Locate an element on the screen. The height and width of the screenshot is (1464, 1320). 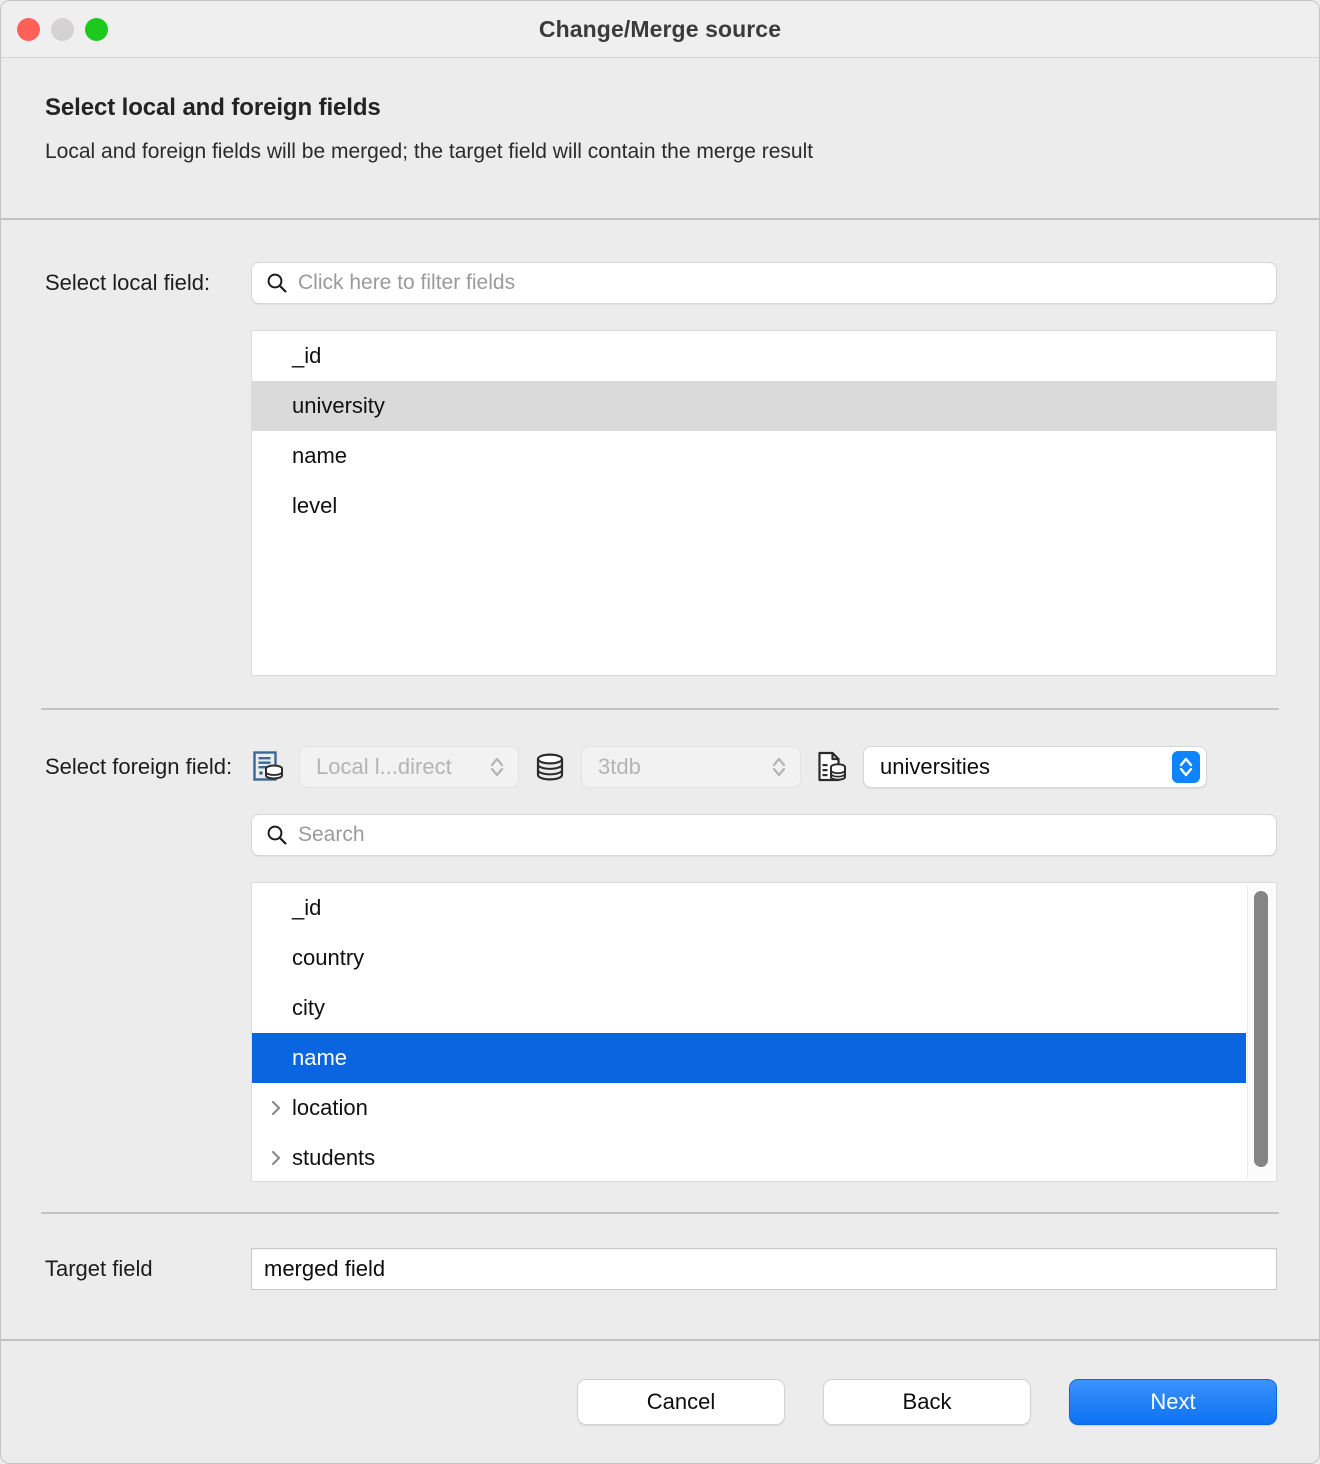
title-bar: Change/Merge source is located at coordinates (660, 29).